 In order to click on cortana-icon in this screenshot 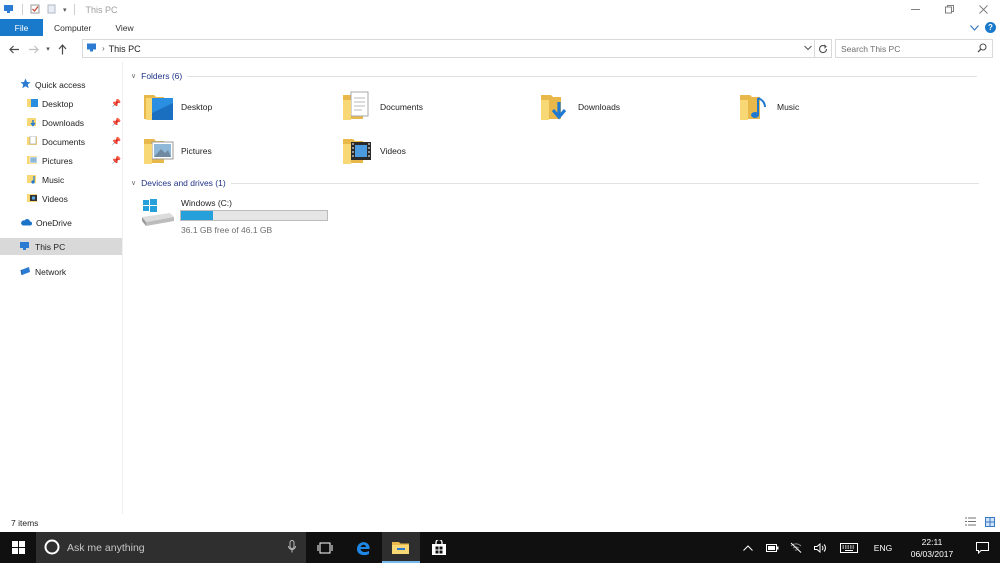, I will do `click(52, 548)`.